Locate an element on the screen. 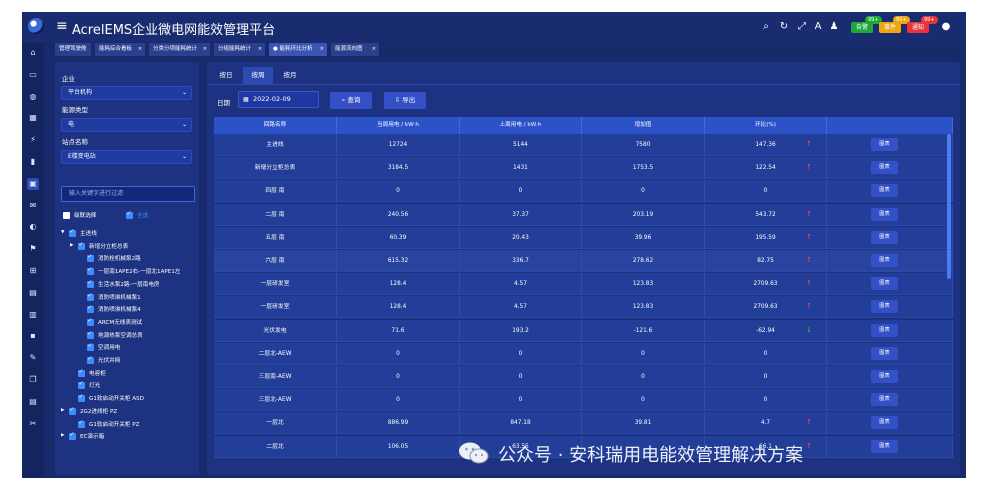 This screenshot has width=987, height=493. copy-icon: ❐ is located at coordinates (33, 380).